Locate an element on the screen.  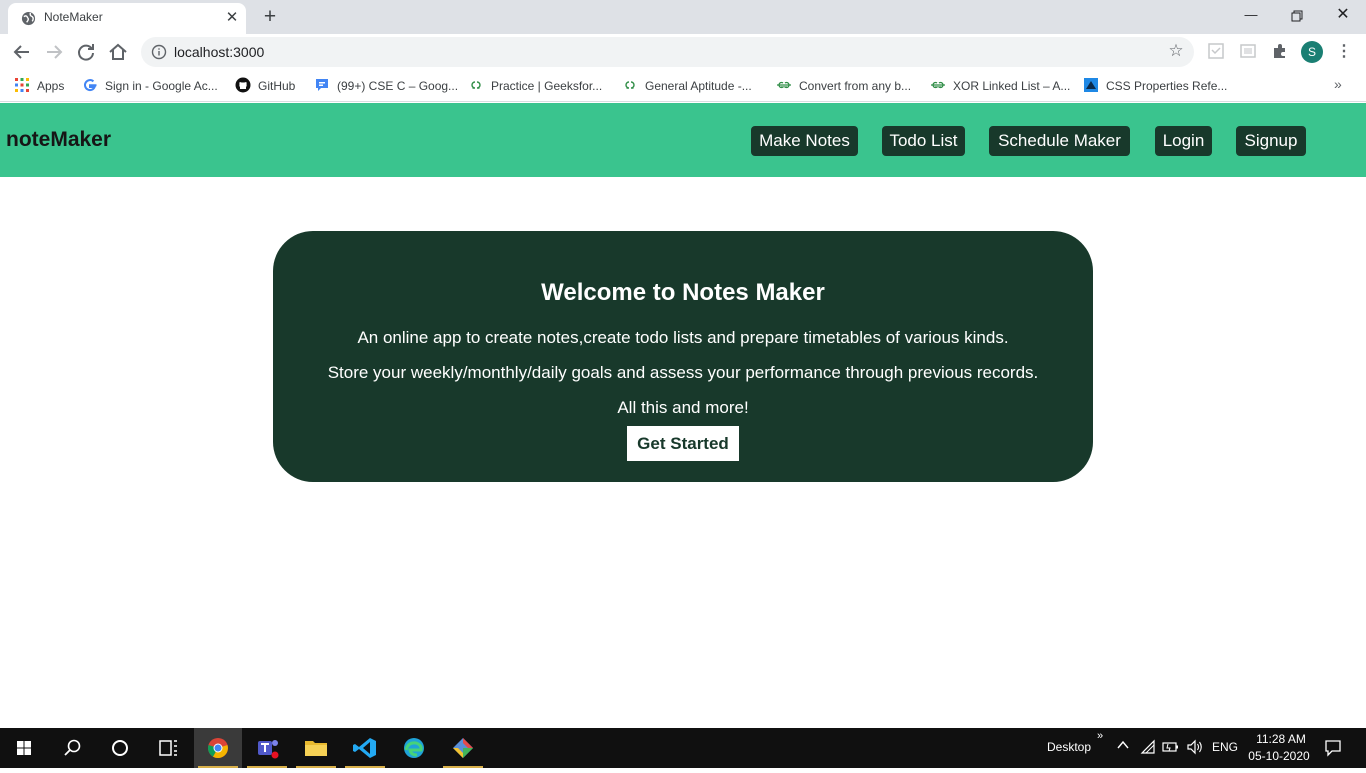
bookmark-star-icon: ☆ is located at coordinates (1176, 51).